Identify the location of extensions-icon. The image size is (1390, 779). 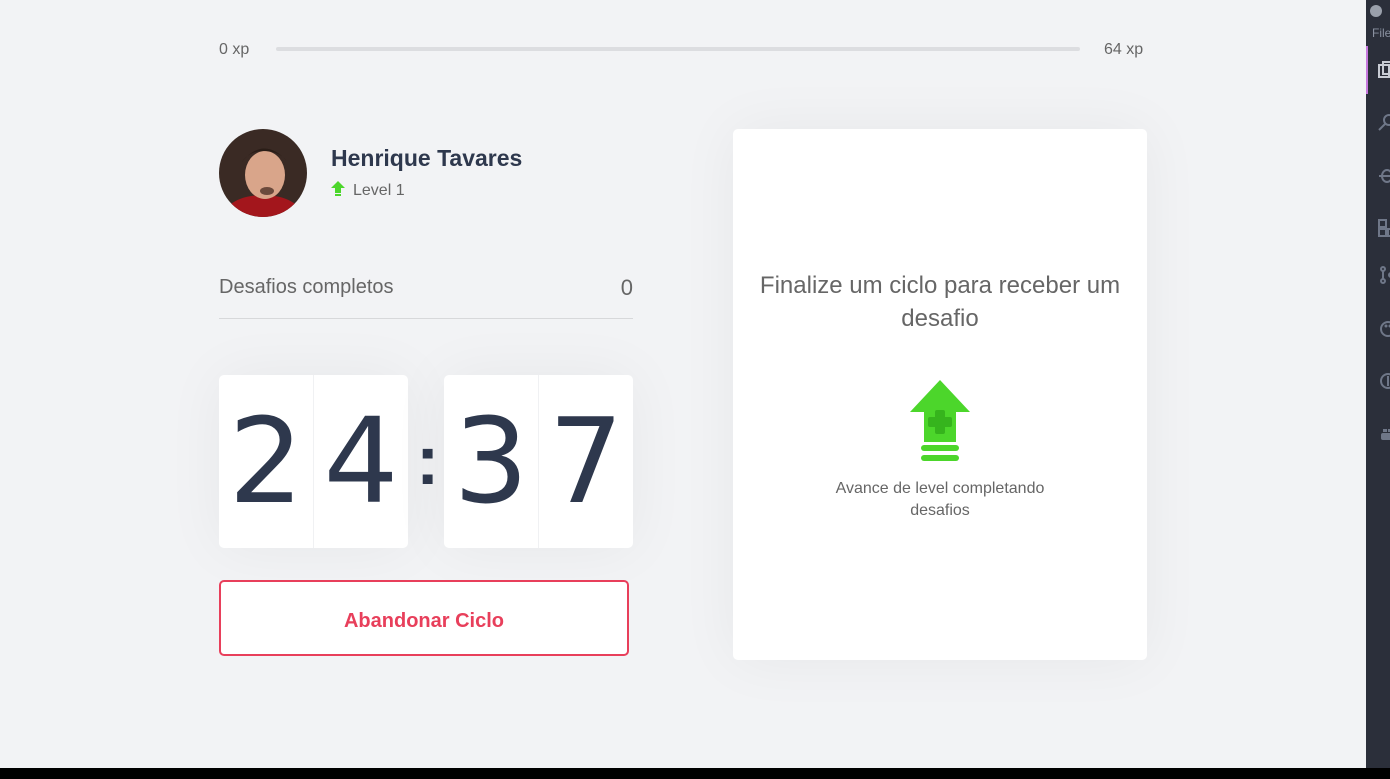
(1384, 228).